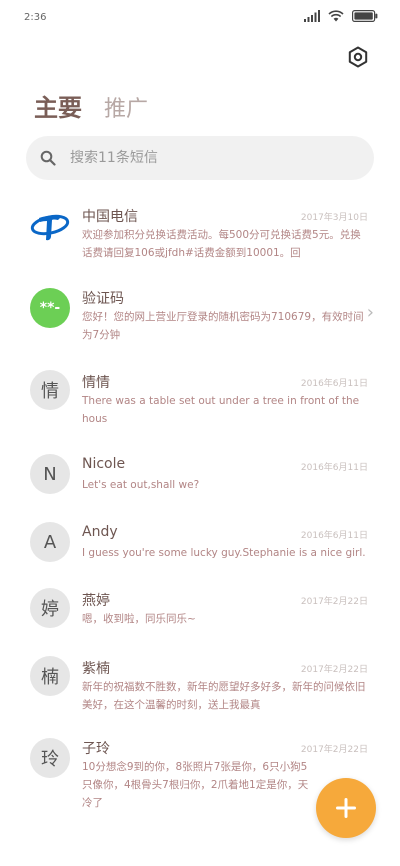 The image size is (400, 866). What do you see at coordinates (96, 749) in the screenshot?
I see `sender-name: 子玲` at bounding box center [96, 749].